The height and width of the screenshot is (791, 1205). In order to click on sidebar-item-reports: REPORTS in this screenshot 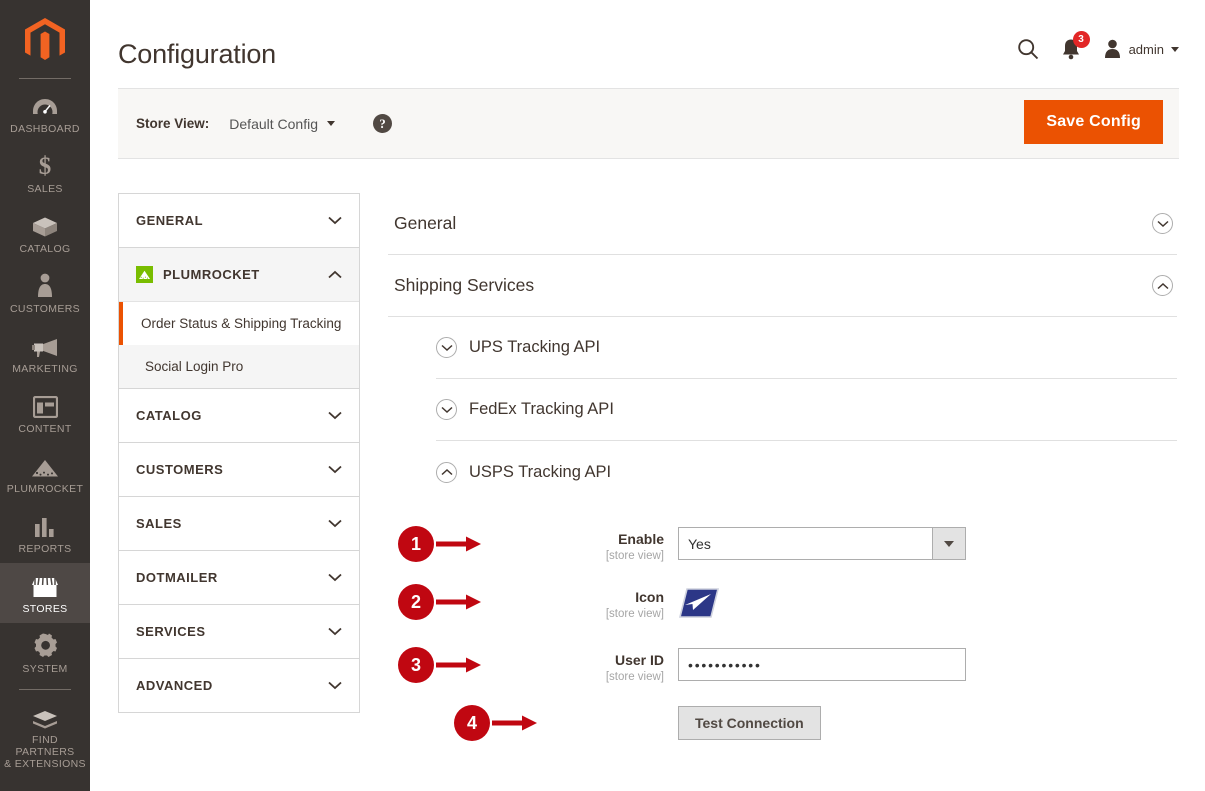, I will do `click(45, 533)`.